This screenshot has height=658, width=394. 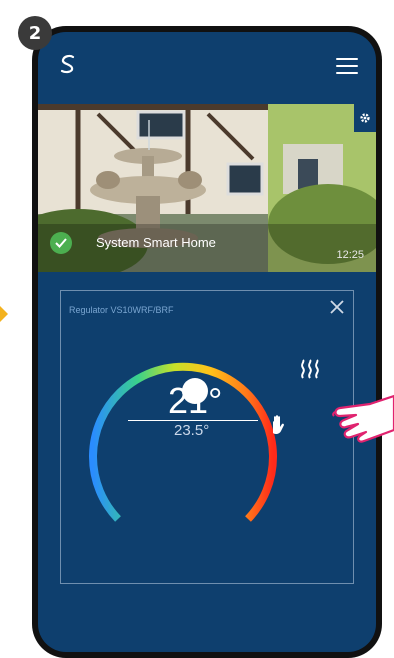 What do you see at coordinates (337, 307) in the screenshot?
I see `close-icon` at bounding box center [337, 307].